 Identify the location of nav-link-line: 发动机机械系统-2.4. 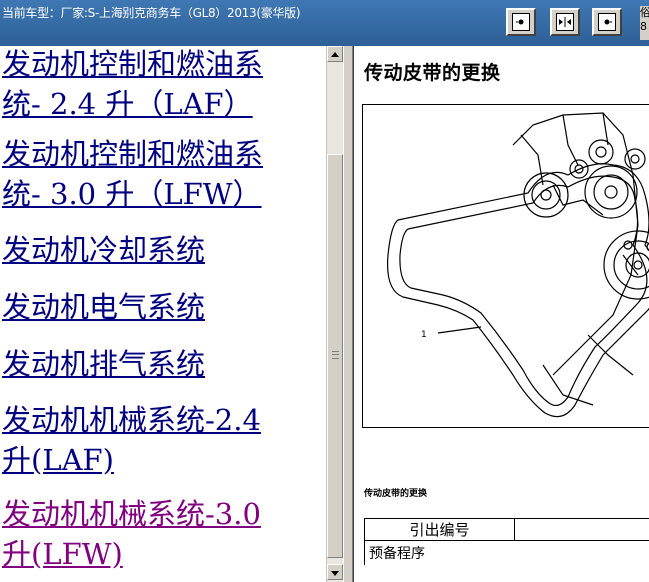
(163, 420).